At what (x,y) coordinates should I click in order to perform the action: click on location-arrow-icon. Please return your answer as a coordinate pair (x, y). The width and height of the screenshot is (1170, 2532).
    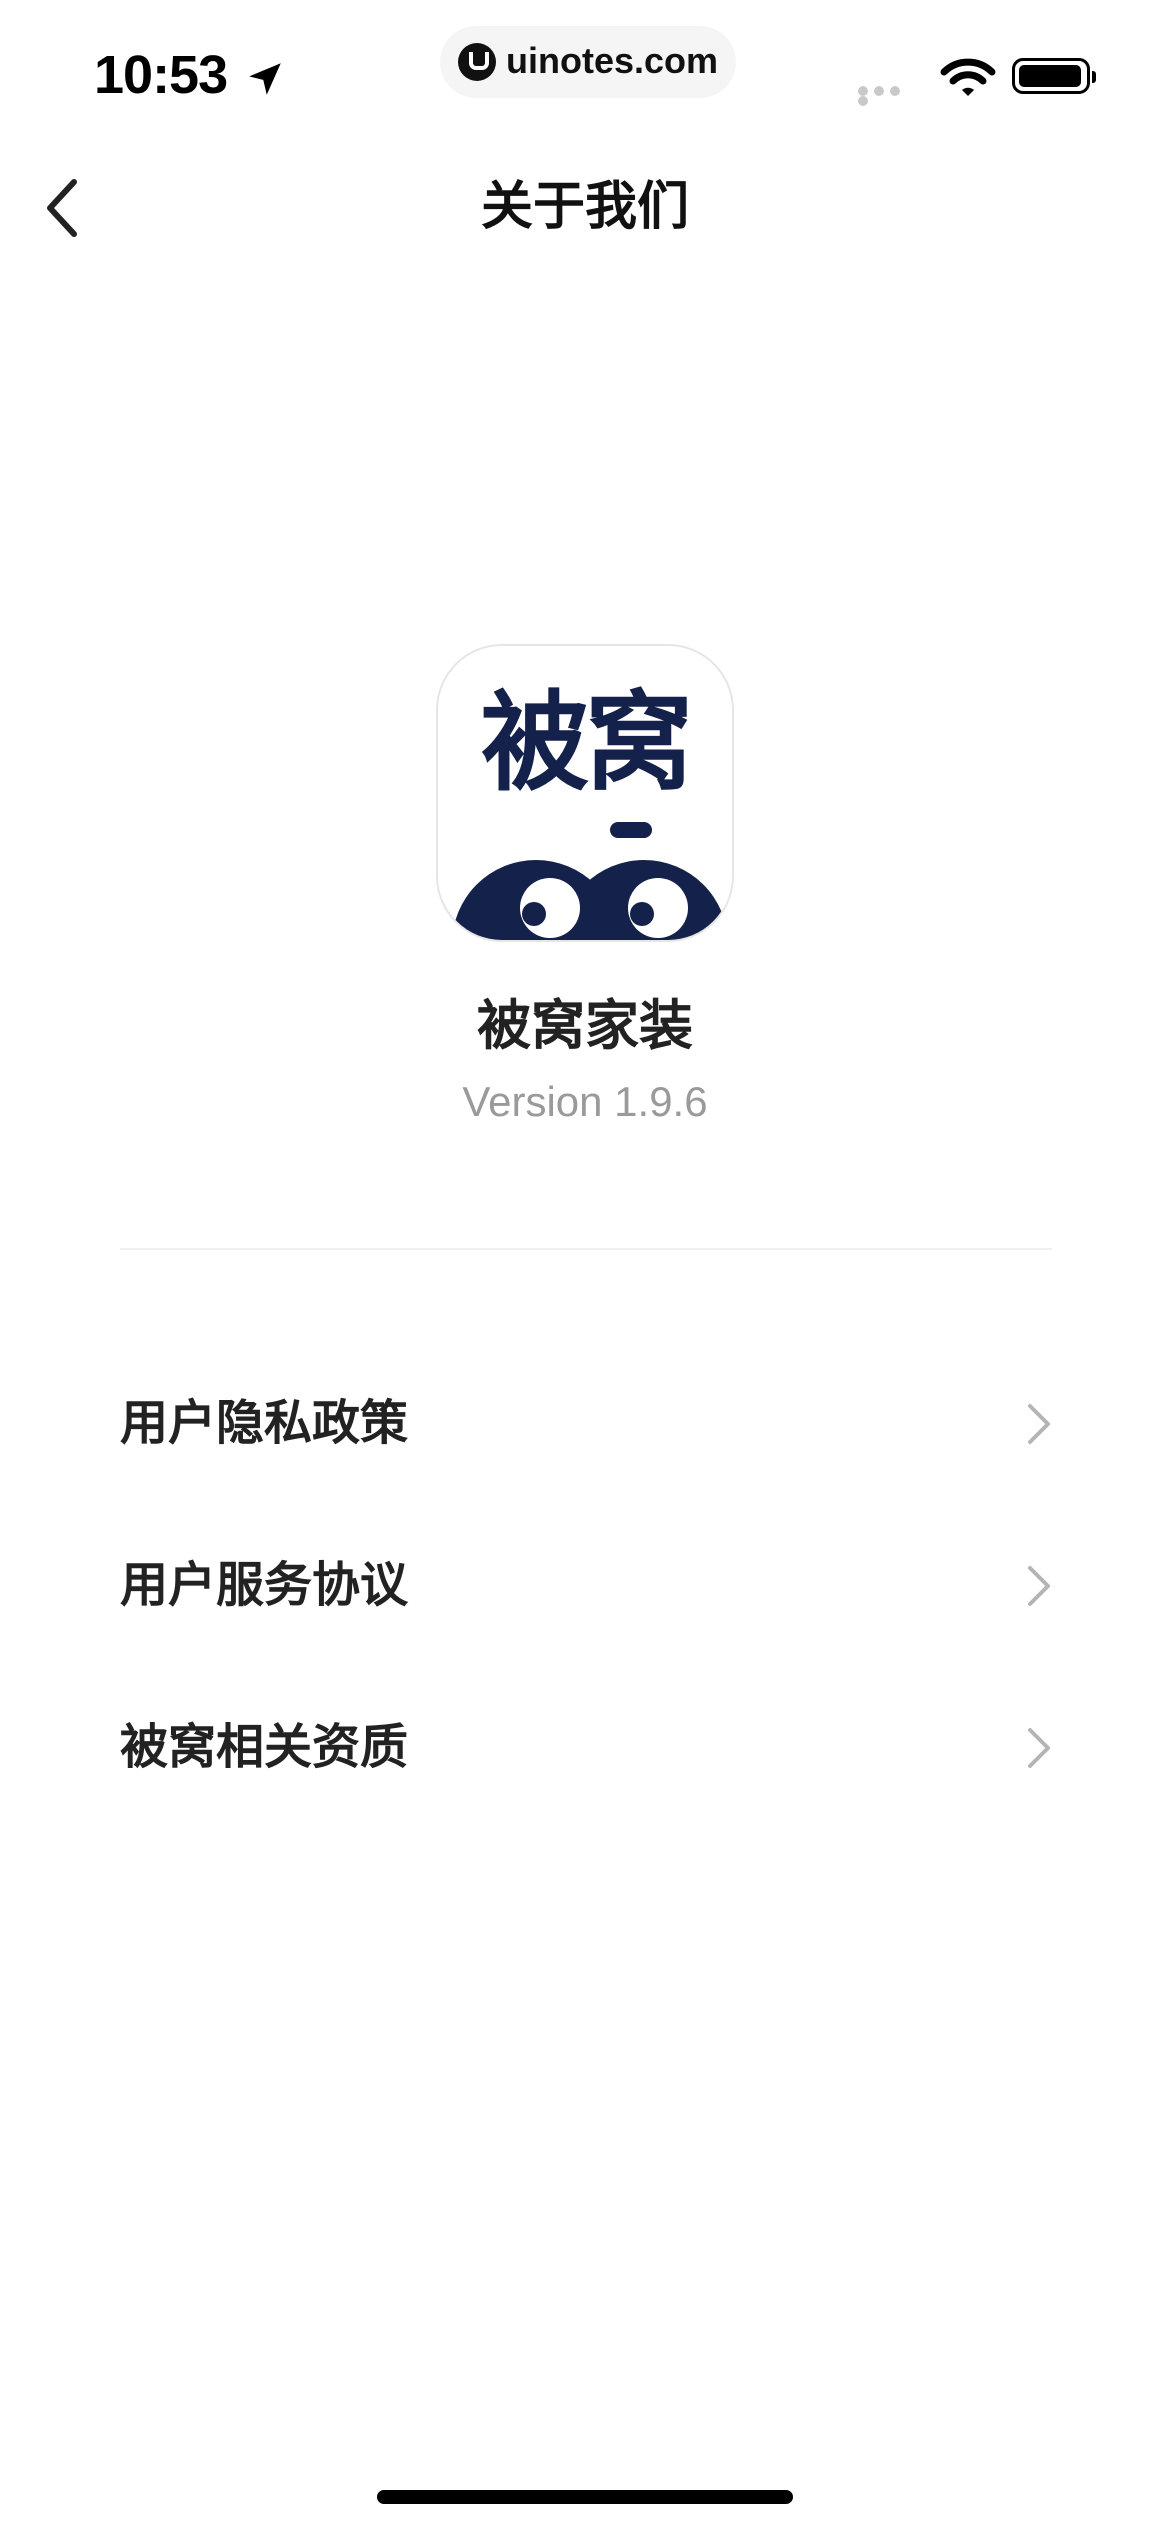
    Looking at the image, I should click on (265, 79).